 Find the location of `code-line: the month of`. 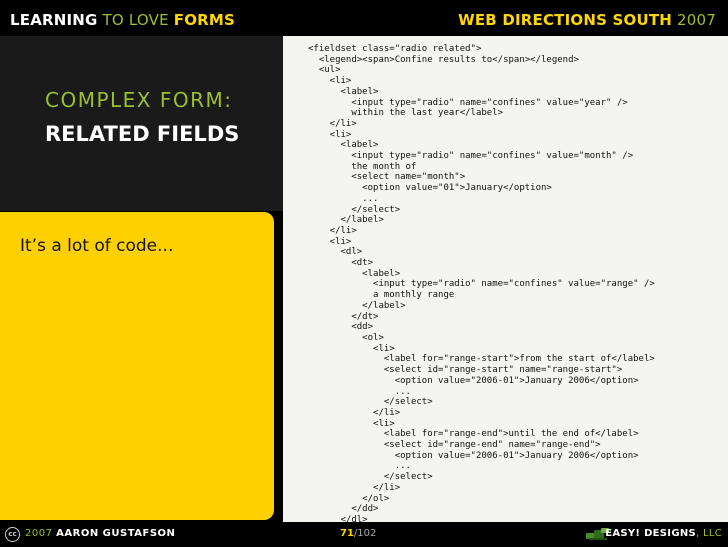

code-line: the month of is located at coordinates (384, 166).